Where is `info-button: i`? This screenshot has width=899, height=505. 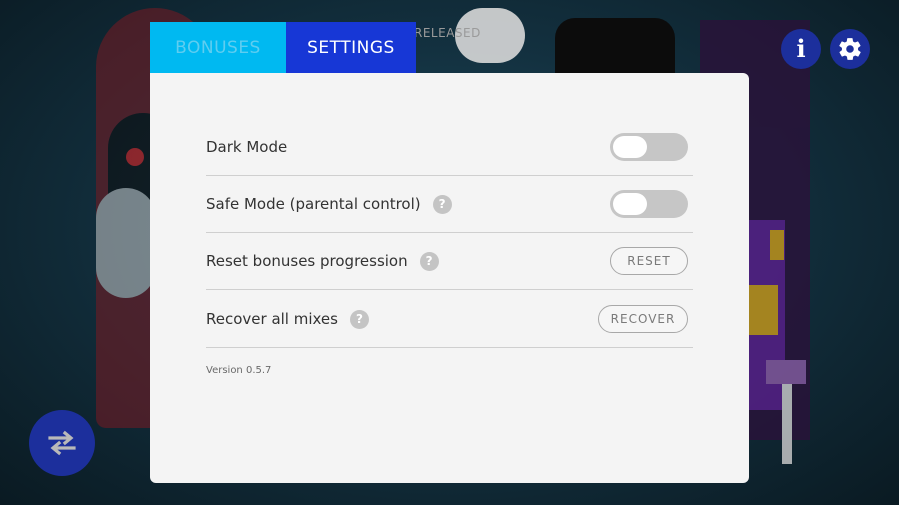 info-button: i is located at coordinates (801, 49).